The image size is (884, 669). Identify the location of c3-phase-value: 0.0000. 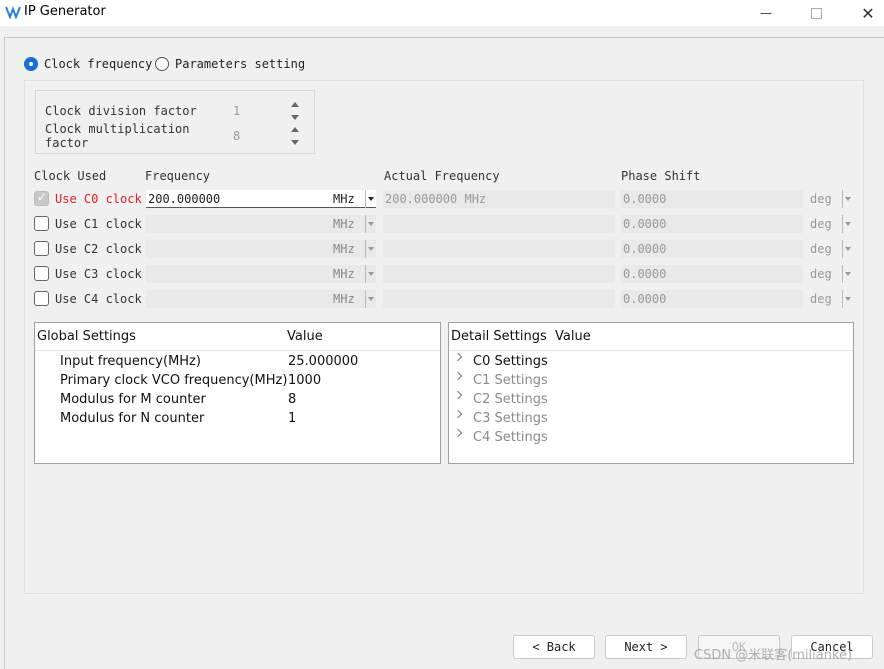
(645, 274).